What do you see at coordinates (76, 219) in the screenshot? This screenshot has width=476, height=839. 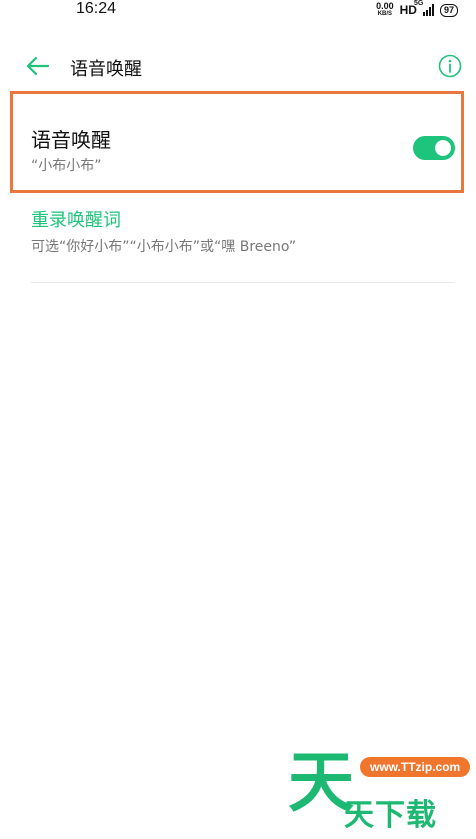 I see `rerecord-wake-word-link: 重录唤醒词` at bounding box center [76, 219].